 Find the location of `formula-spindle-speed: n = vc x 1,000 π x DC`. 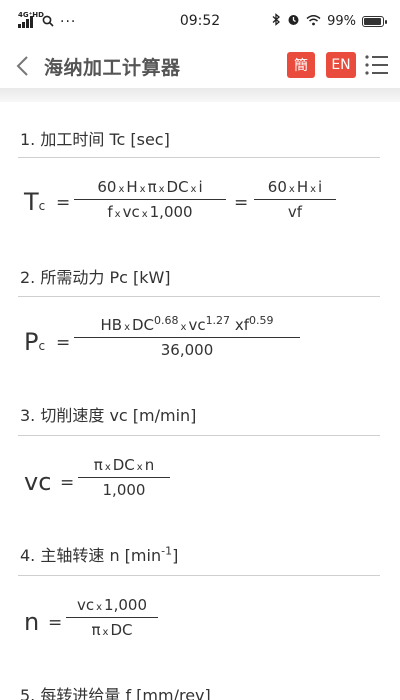

formula-spindle-speed: n = vc x 1,000 π x DC is located at coordinates (200, 625).